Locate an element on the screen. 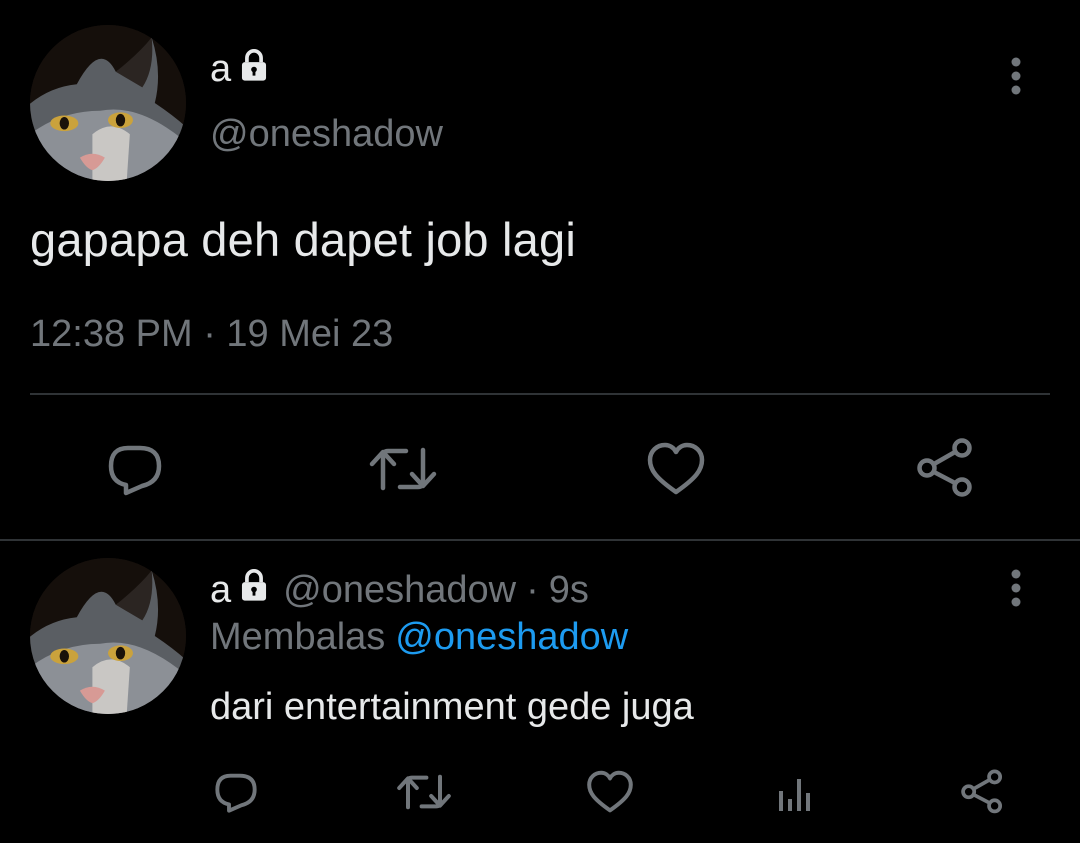 Image resolution: width=1080 pixels, height=843 pixels. reply-header: a @oneshadow · 9s is located at coordinates (399, 590).